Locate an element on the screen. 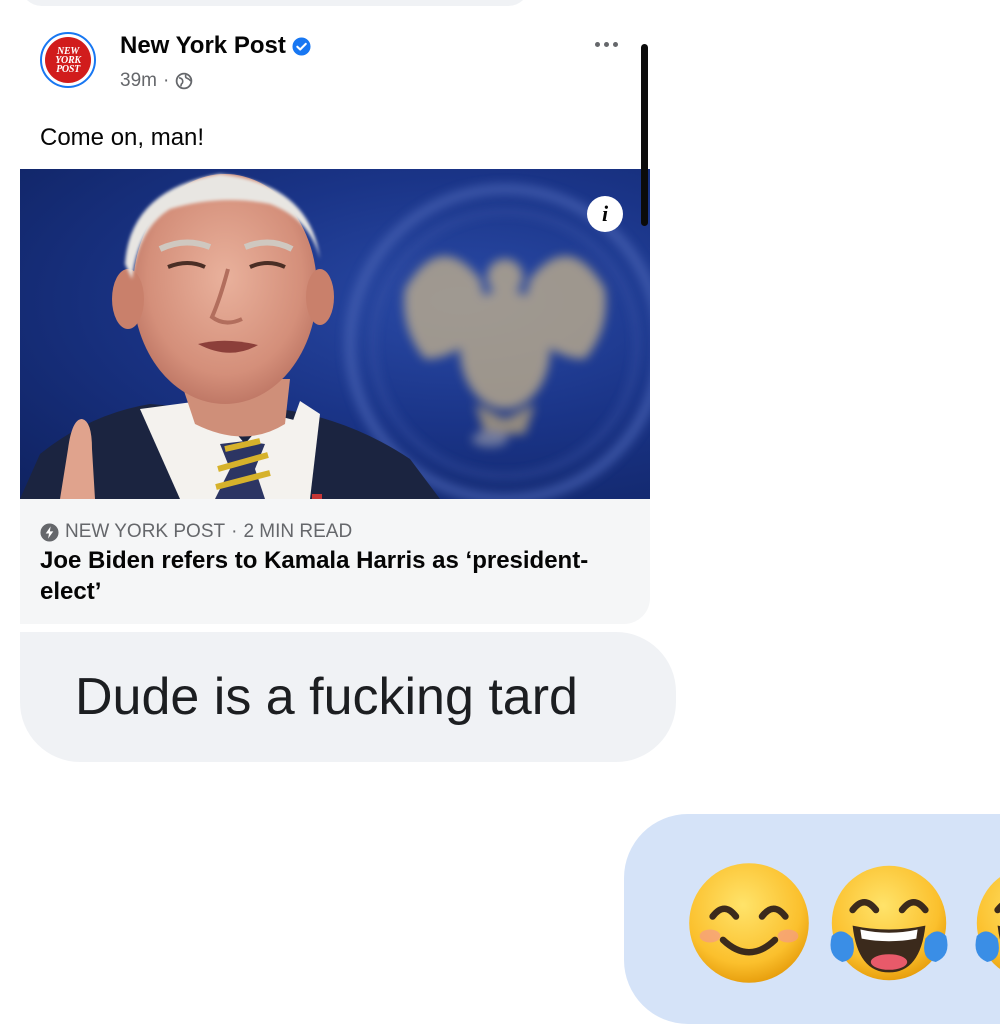 The width and height of the screenshot is (1000, 1024). post-meta: 39m · is located at coordinates (156, 81).